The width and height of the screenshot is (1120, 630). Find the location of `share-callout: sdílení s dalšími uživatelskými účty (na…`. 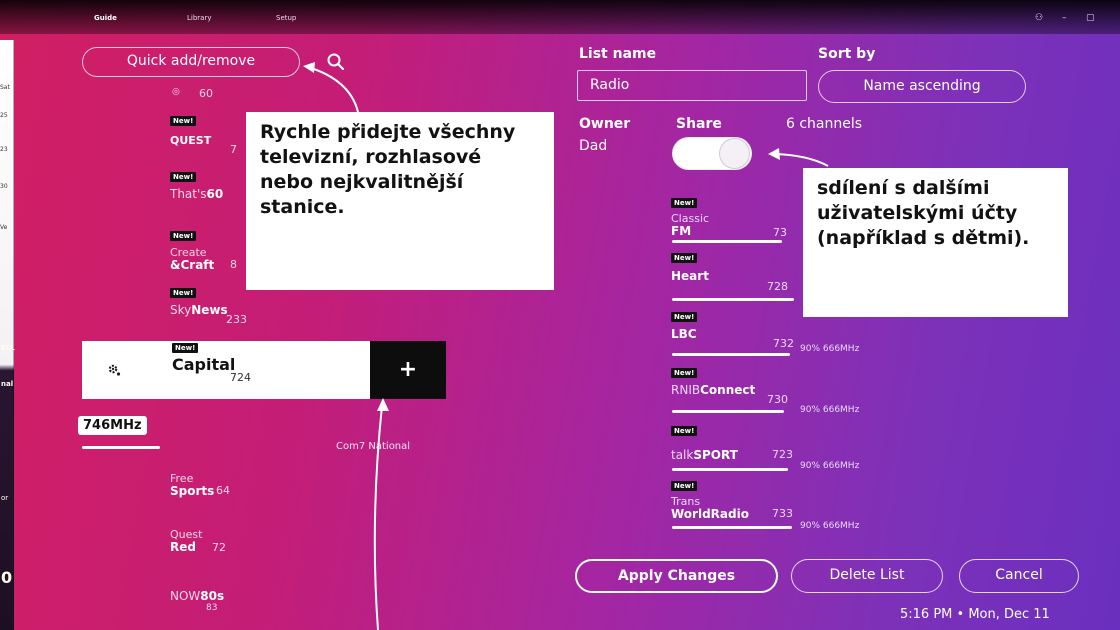

share-callout: sdílení s dalšími uživatelskými účty (na… is located at coordinates (935, 242).